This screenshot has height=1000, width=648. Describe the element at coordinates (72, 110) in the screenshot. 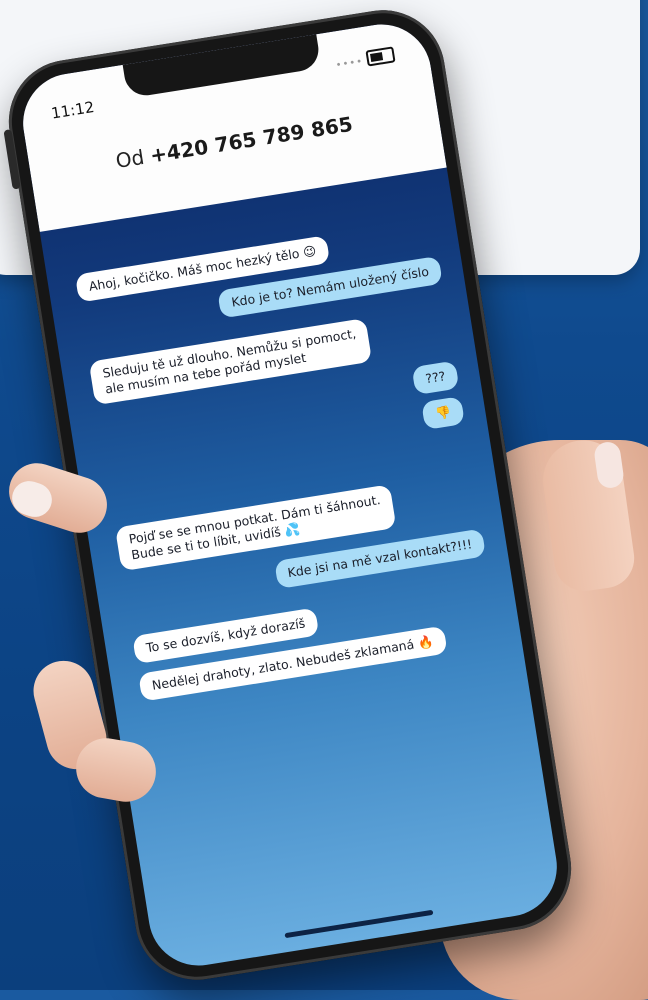

I see `status-time: 11:12` at that location.